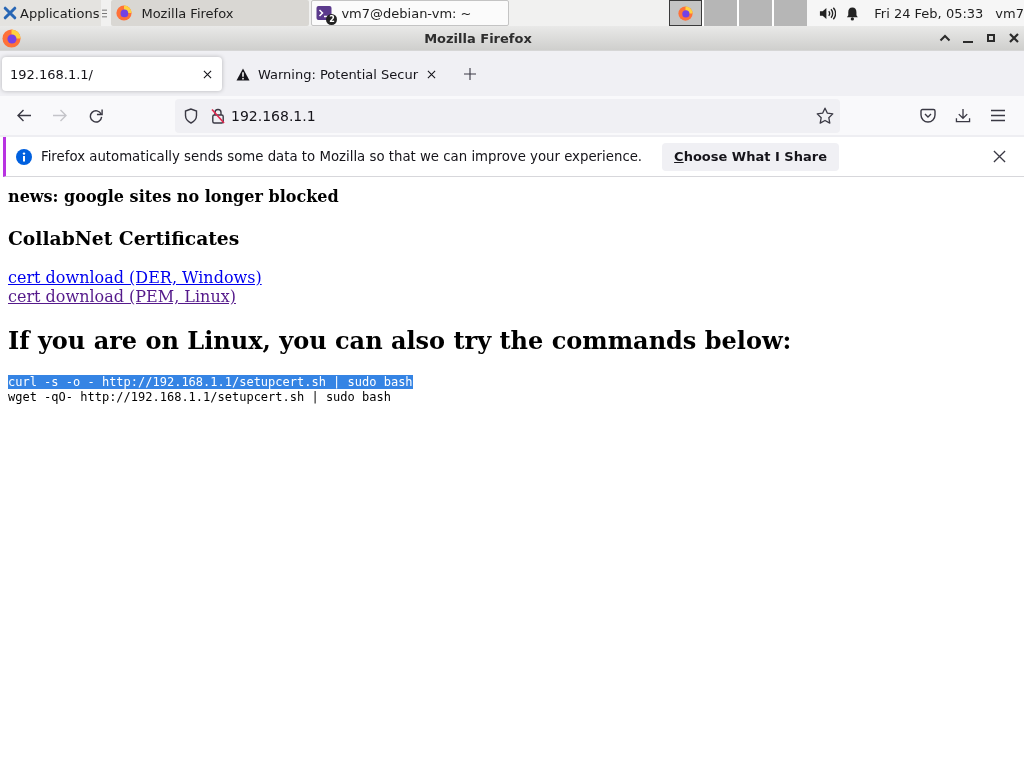  Describe the element at coordinates (243, 74) in the screenshot. I see `warning-icon` at that location.